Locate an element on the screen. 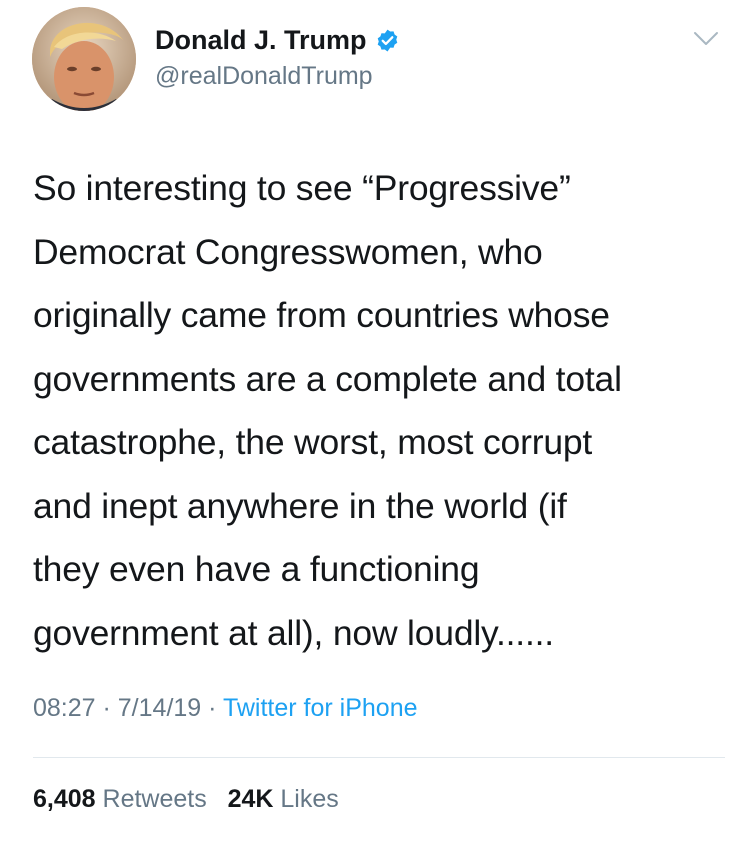 This screenshot has height=842, width=747. tweet-text-line: they even have a functioning is located at coordinates (256, 569).